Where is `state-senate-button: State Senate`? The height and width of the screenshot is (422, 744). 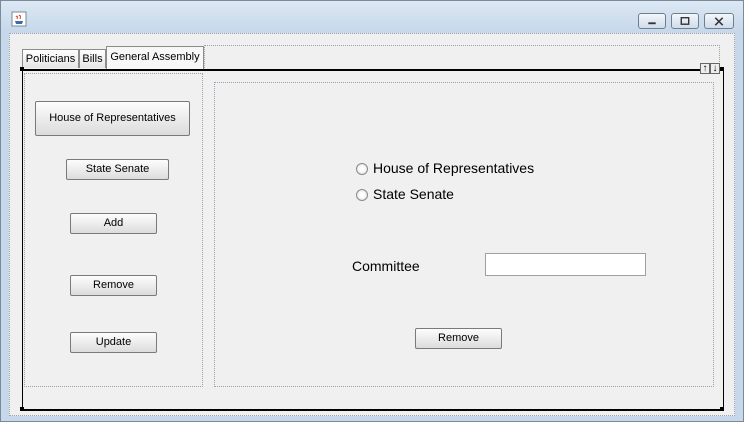
state-senate-button: State Senate is located at coordinates (117, 169).